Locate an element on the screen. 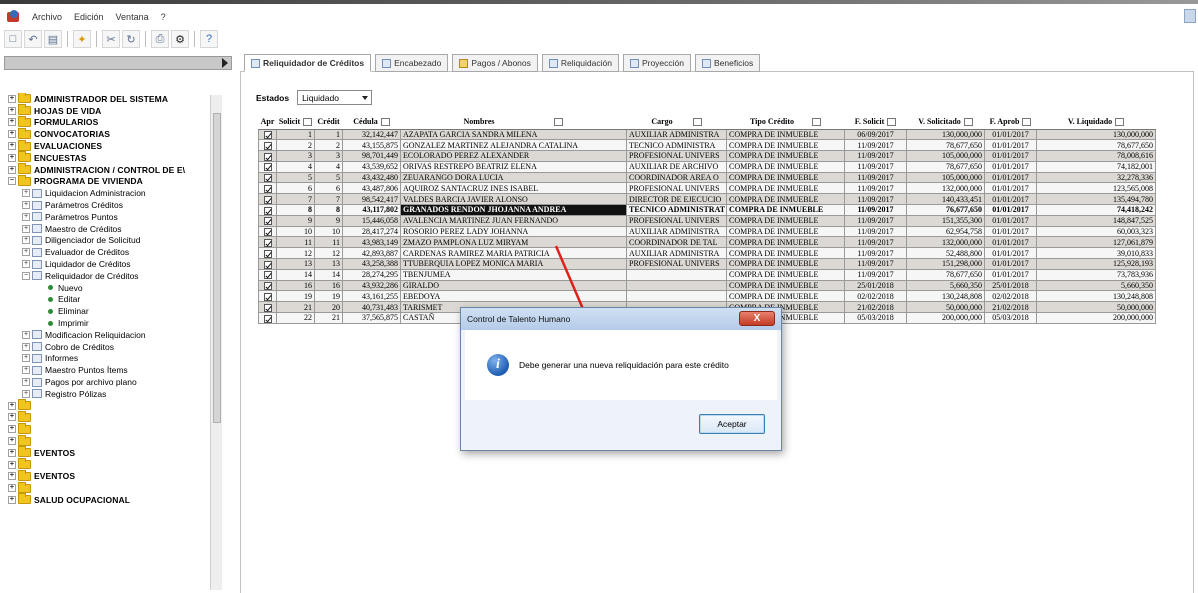 This screenshot has width=1198, height=593. tree-item-hojas-de-vida: + HOJAS DE VIDA is located at coordinates (120, 110).